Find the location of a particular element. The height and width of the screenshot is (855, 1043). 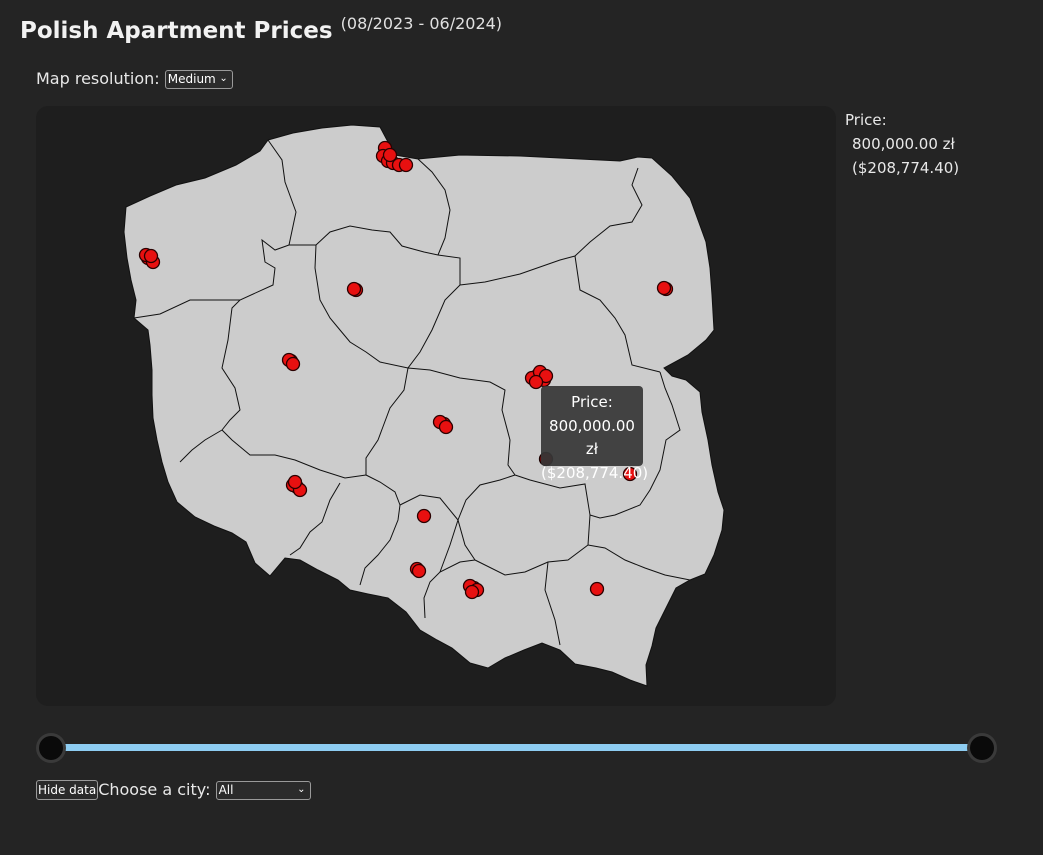

resolution-select: Medium ⌄ is located at coordinates (198, 79).